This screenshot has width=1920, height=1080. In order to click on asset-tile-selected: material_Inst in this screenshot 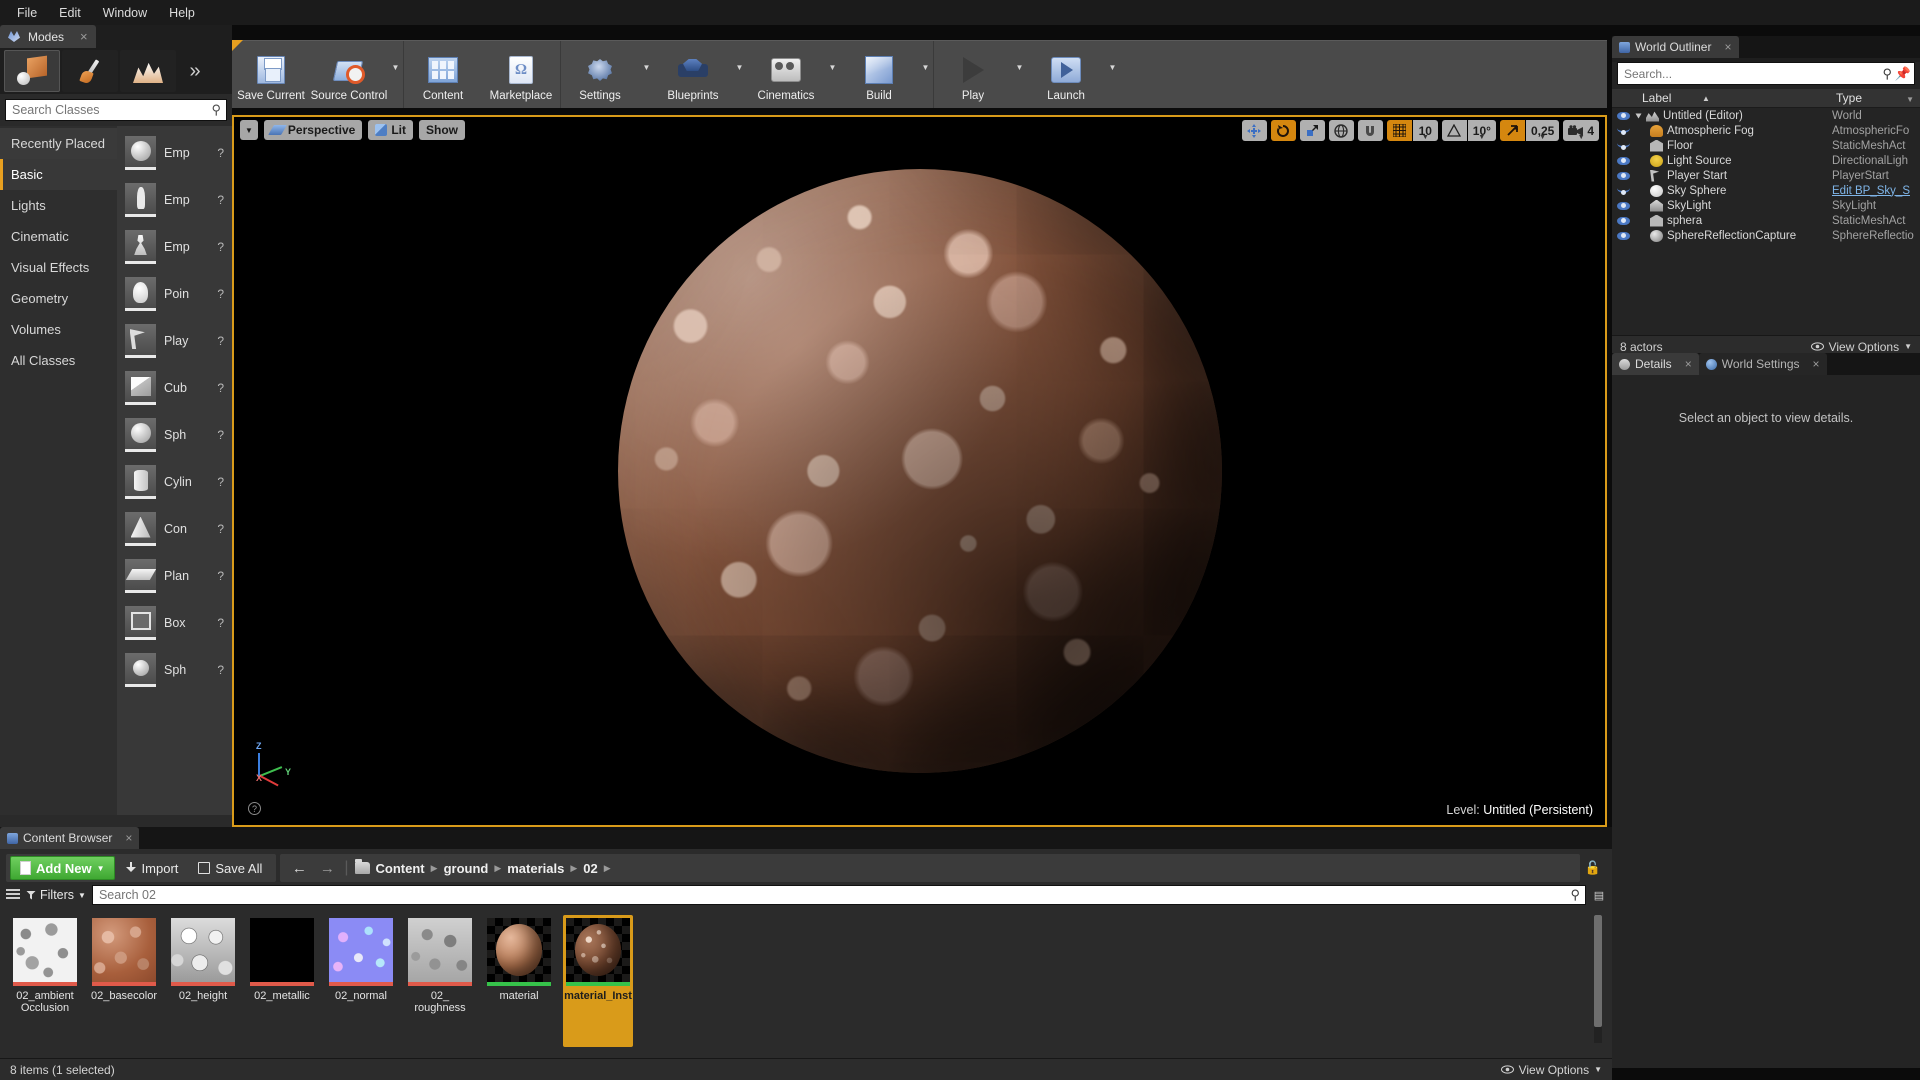, I will do `click(598, 981)`.